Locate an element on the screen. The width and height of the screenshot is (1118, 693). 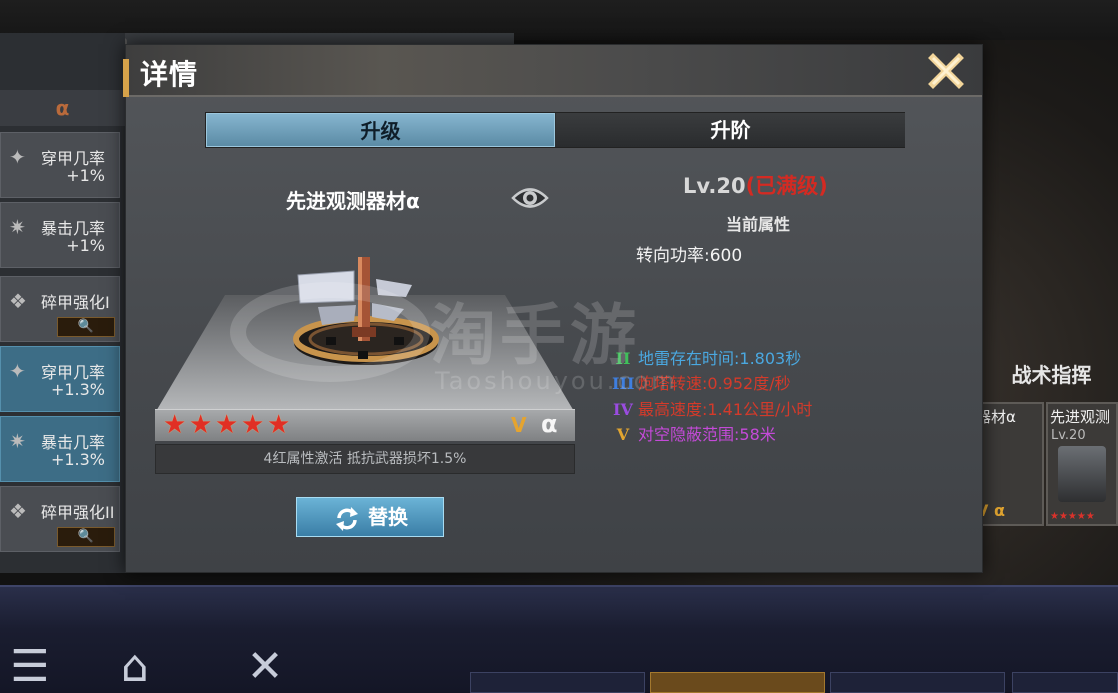
list-nav-icon: ☰ is located at coordinates (30, 666).